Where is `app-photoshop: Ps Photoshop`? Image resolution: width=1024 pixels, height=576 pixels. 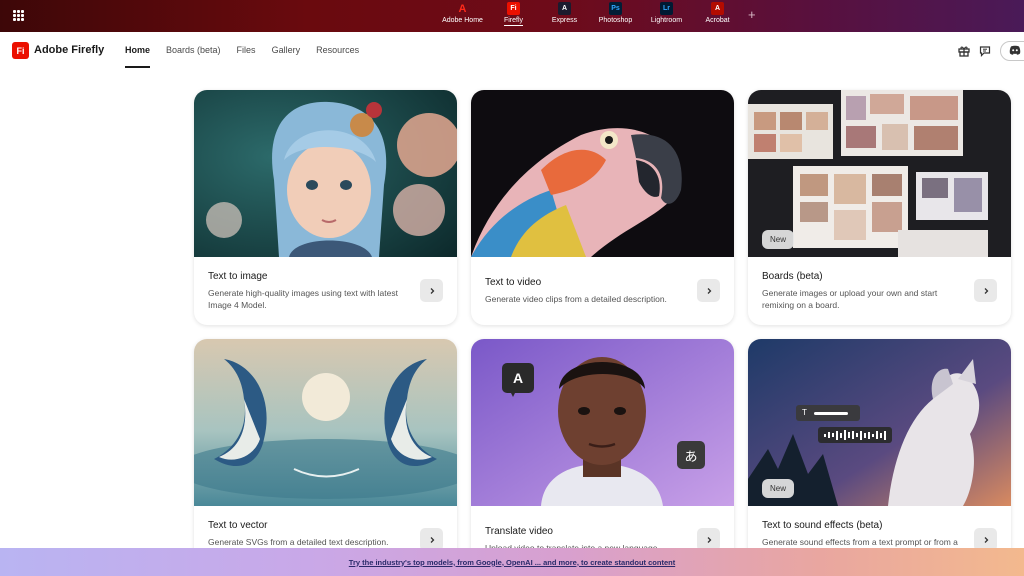
app-photoshop: Ps Photoshop is located at coordinates (615, 14).